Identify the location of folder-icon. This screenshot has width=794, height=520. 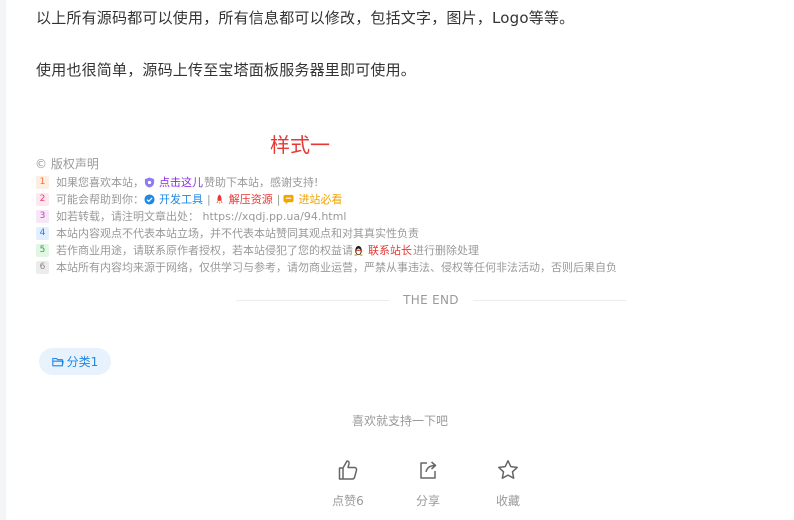
(57, 361).